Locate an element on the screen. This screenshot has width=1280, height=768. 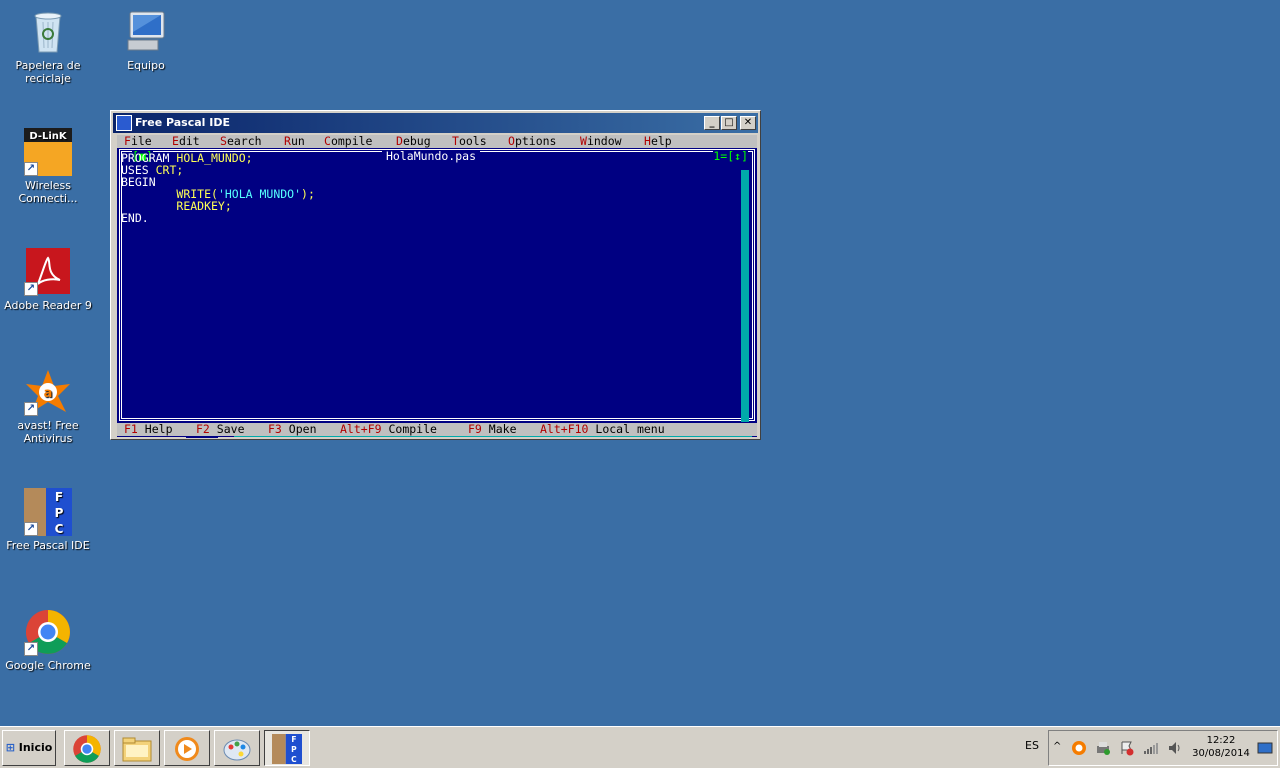
action-center-icon is located at coordinates (1127, 748).